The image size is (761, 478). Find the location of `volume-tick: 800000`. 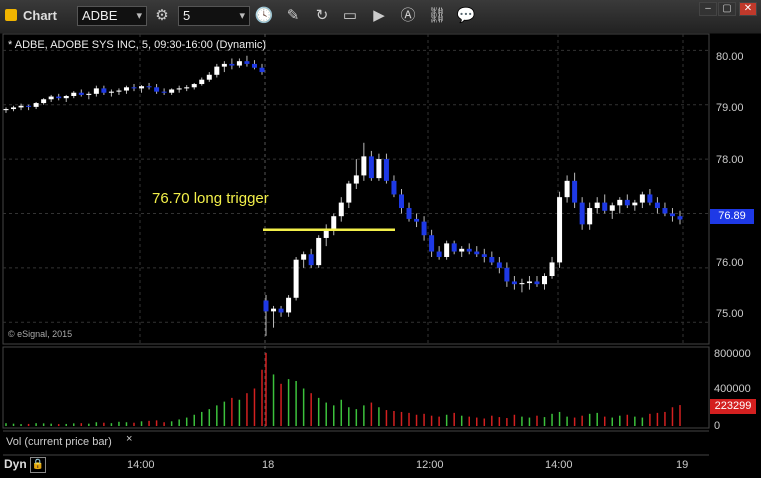

volume-tick: 800000 is located at coordinates (732, 354).